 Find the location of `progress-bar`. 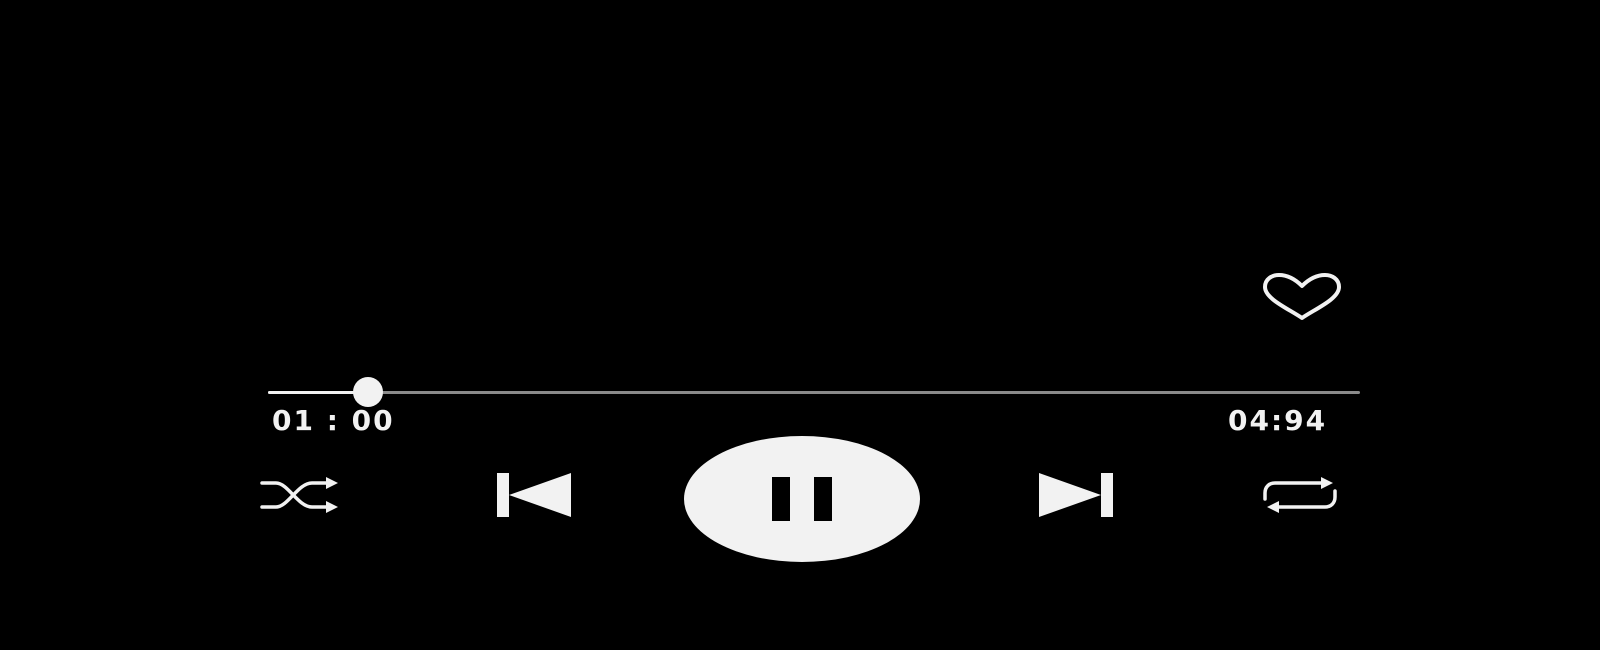

progress-bar is located at coordinates (814, 392).